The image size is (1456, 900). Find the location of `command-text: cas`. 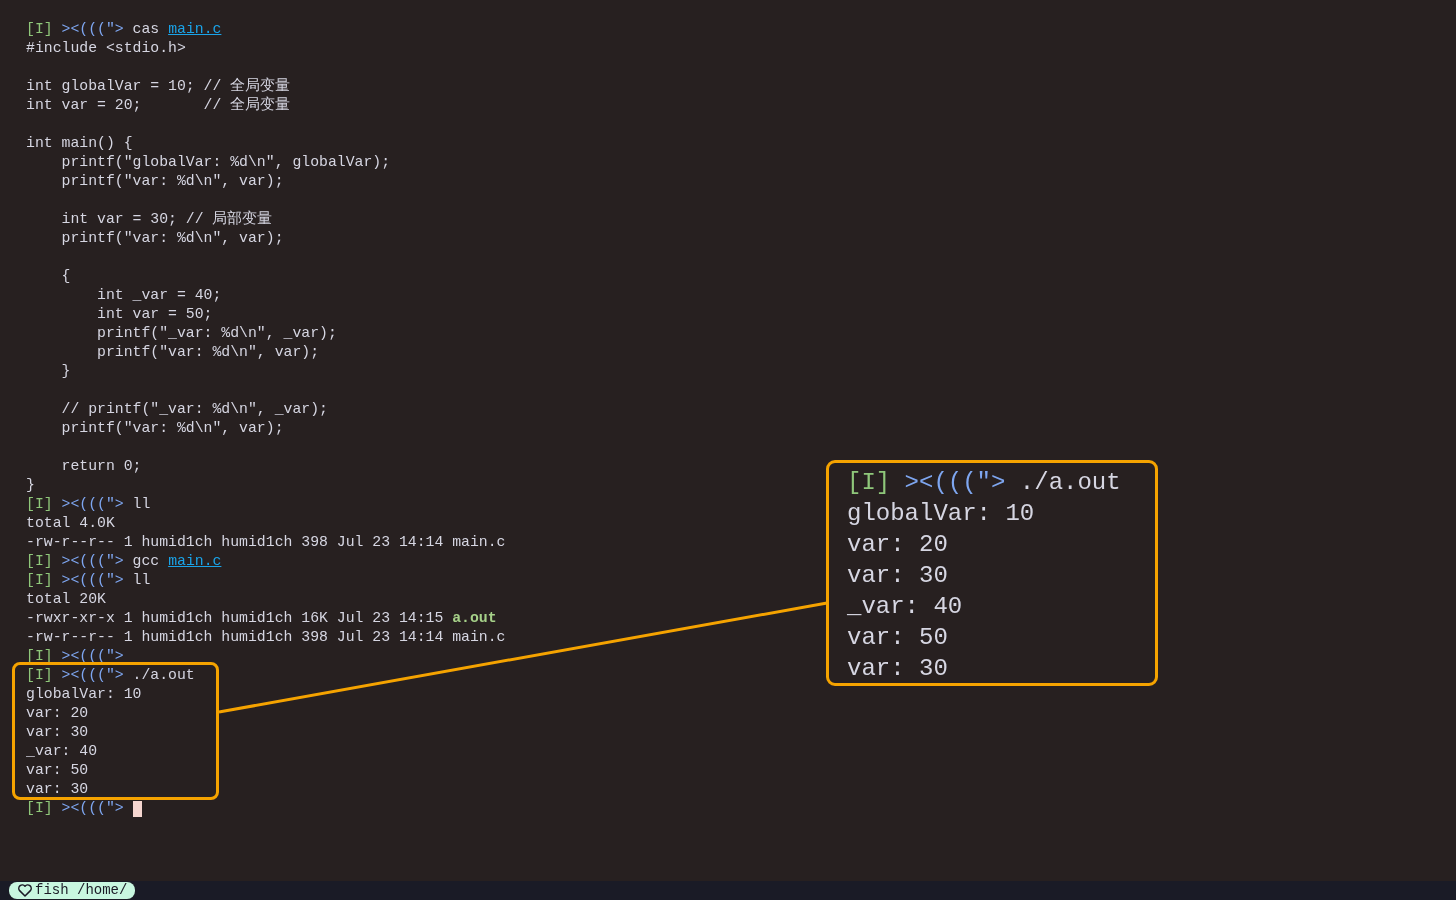

command-text: cas is located at coordinates (146, 29).